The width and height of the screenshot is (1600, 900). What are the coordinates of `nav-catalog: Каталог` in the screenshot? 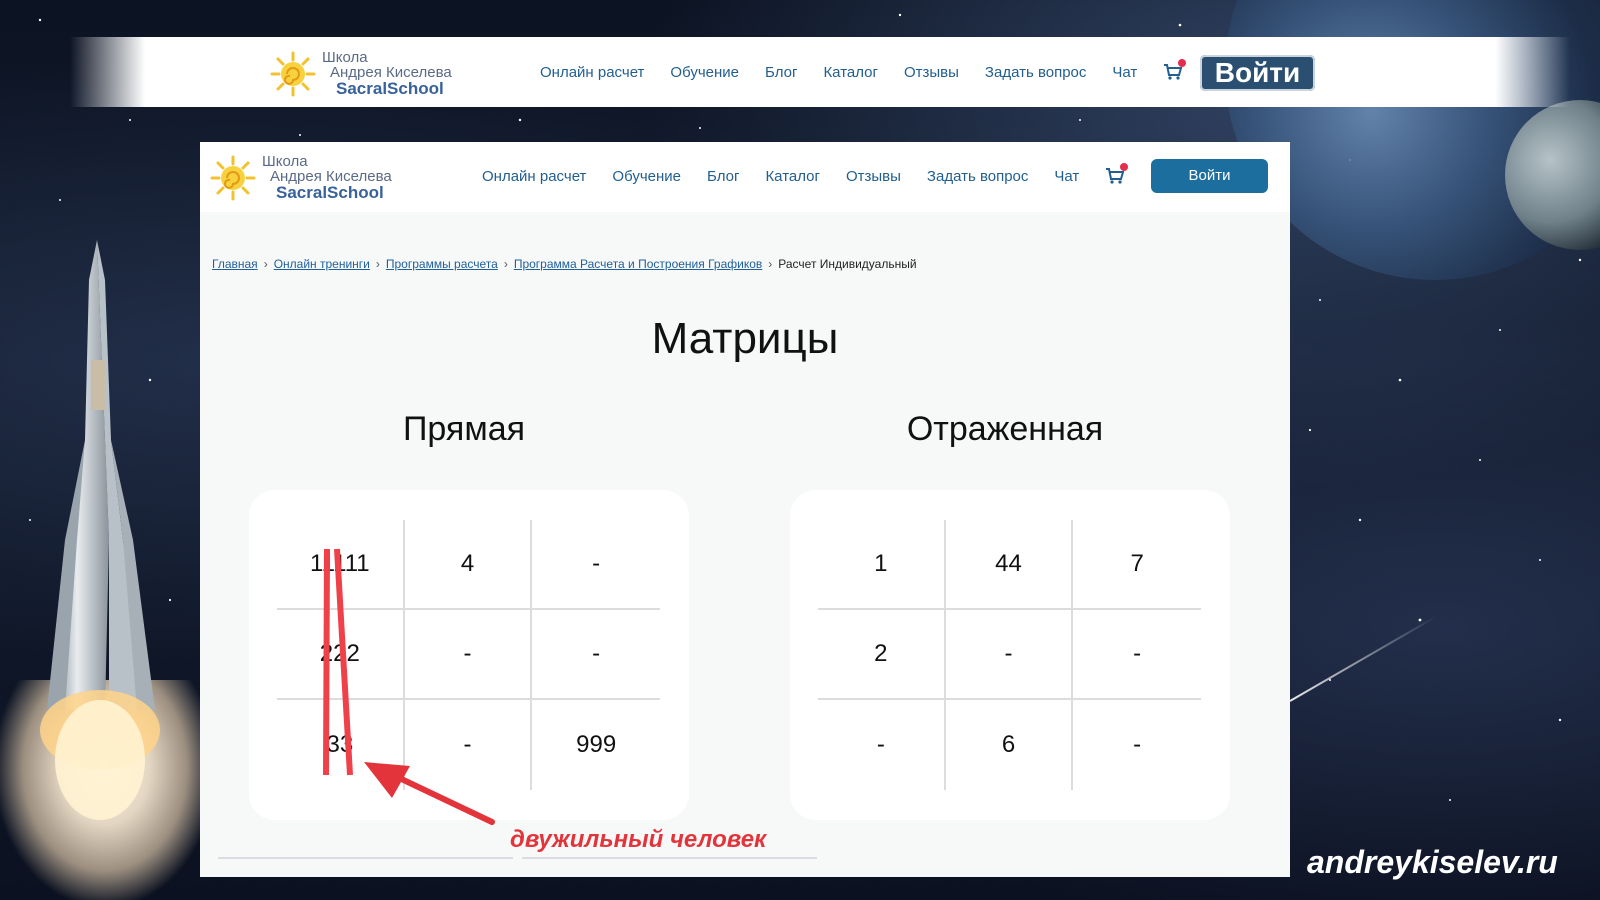 It's located at (792, 176).